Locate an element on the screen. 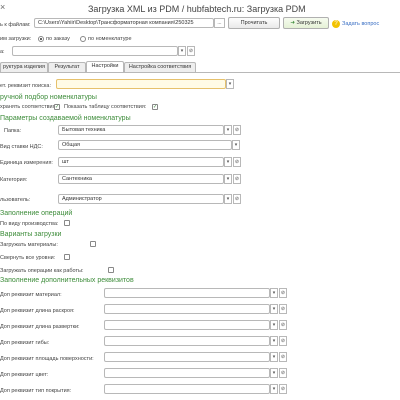  tab-structure: руктура изделия is located at coordinates (24, 67).